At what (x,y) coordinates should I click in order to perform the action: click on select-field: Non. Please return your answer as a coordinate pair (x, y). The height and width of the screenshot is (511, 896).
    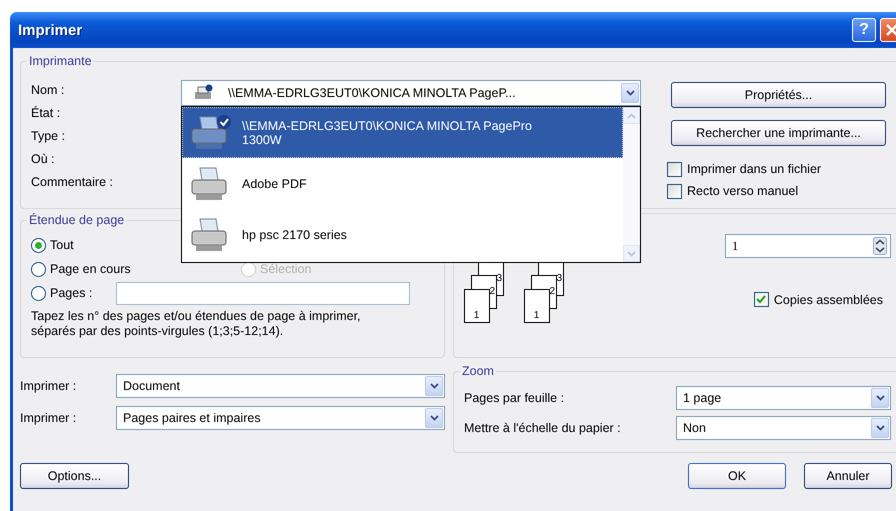
    Looking at the image, I should click on (783, 428).